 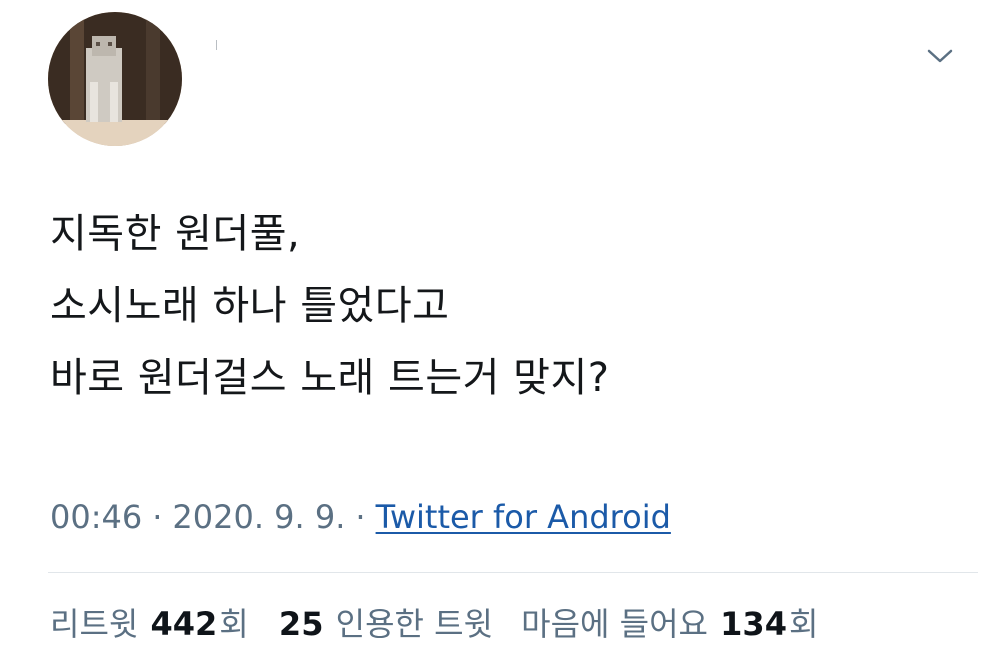 What do you see at coordinates (175, 234) in the screenshot?
I see `tweet-line: 지독한 원더풀,` at bounding box center [175, 234].